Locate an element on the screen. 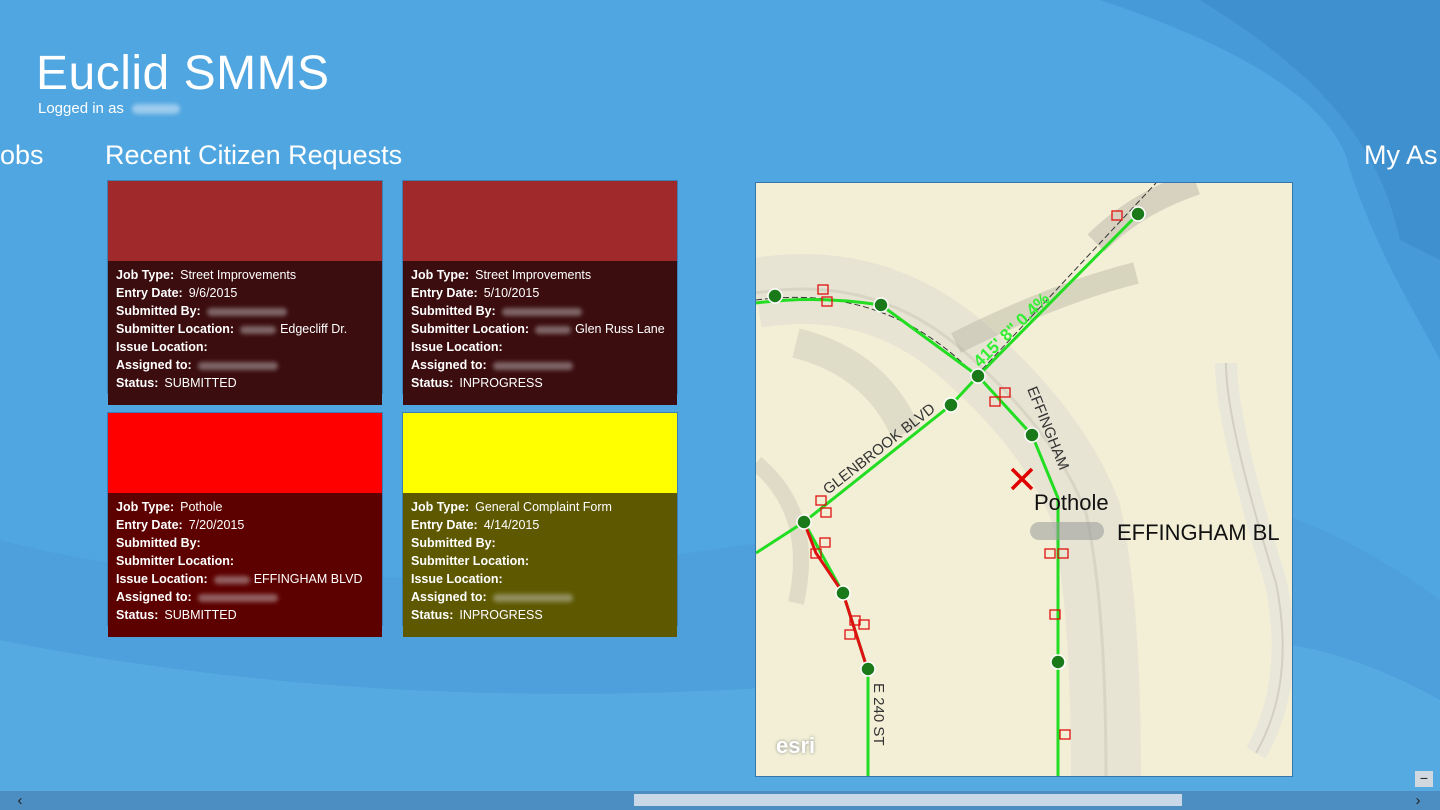  submitter-location-value: Glen Russ Lane is located at coordinates (620, 329).